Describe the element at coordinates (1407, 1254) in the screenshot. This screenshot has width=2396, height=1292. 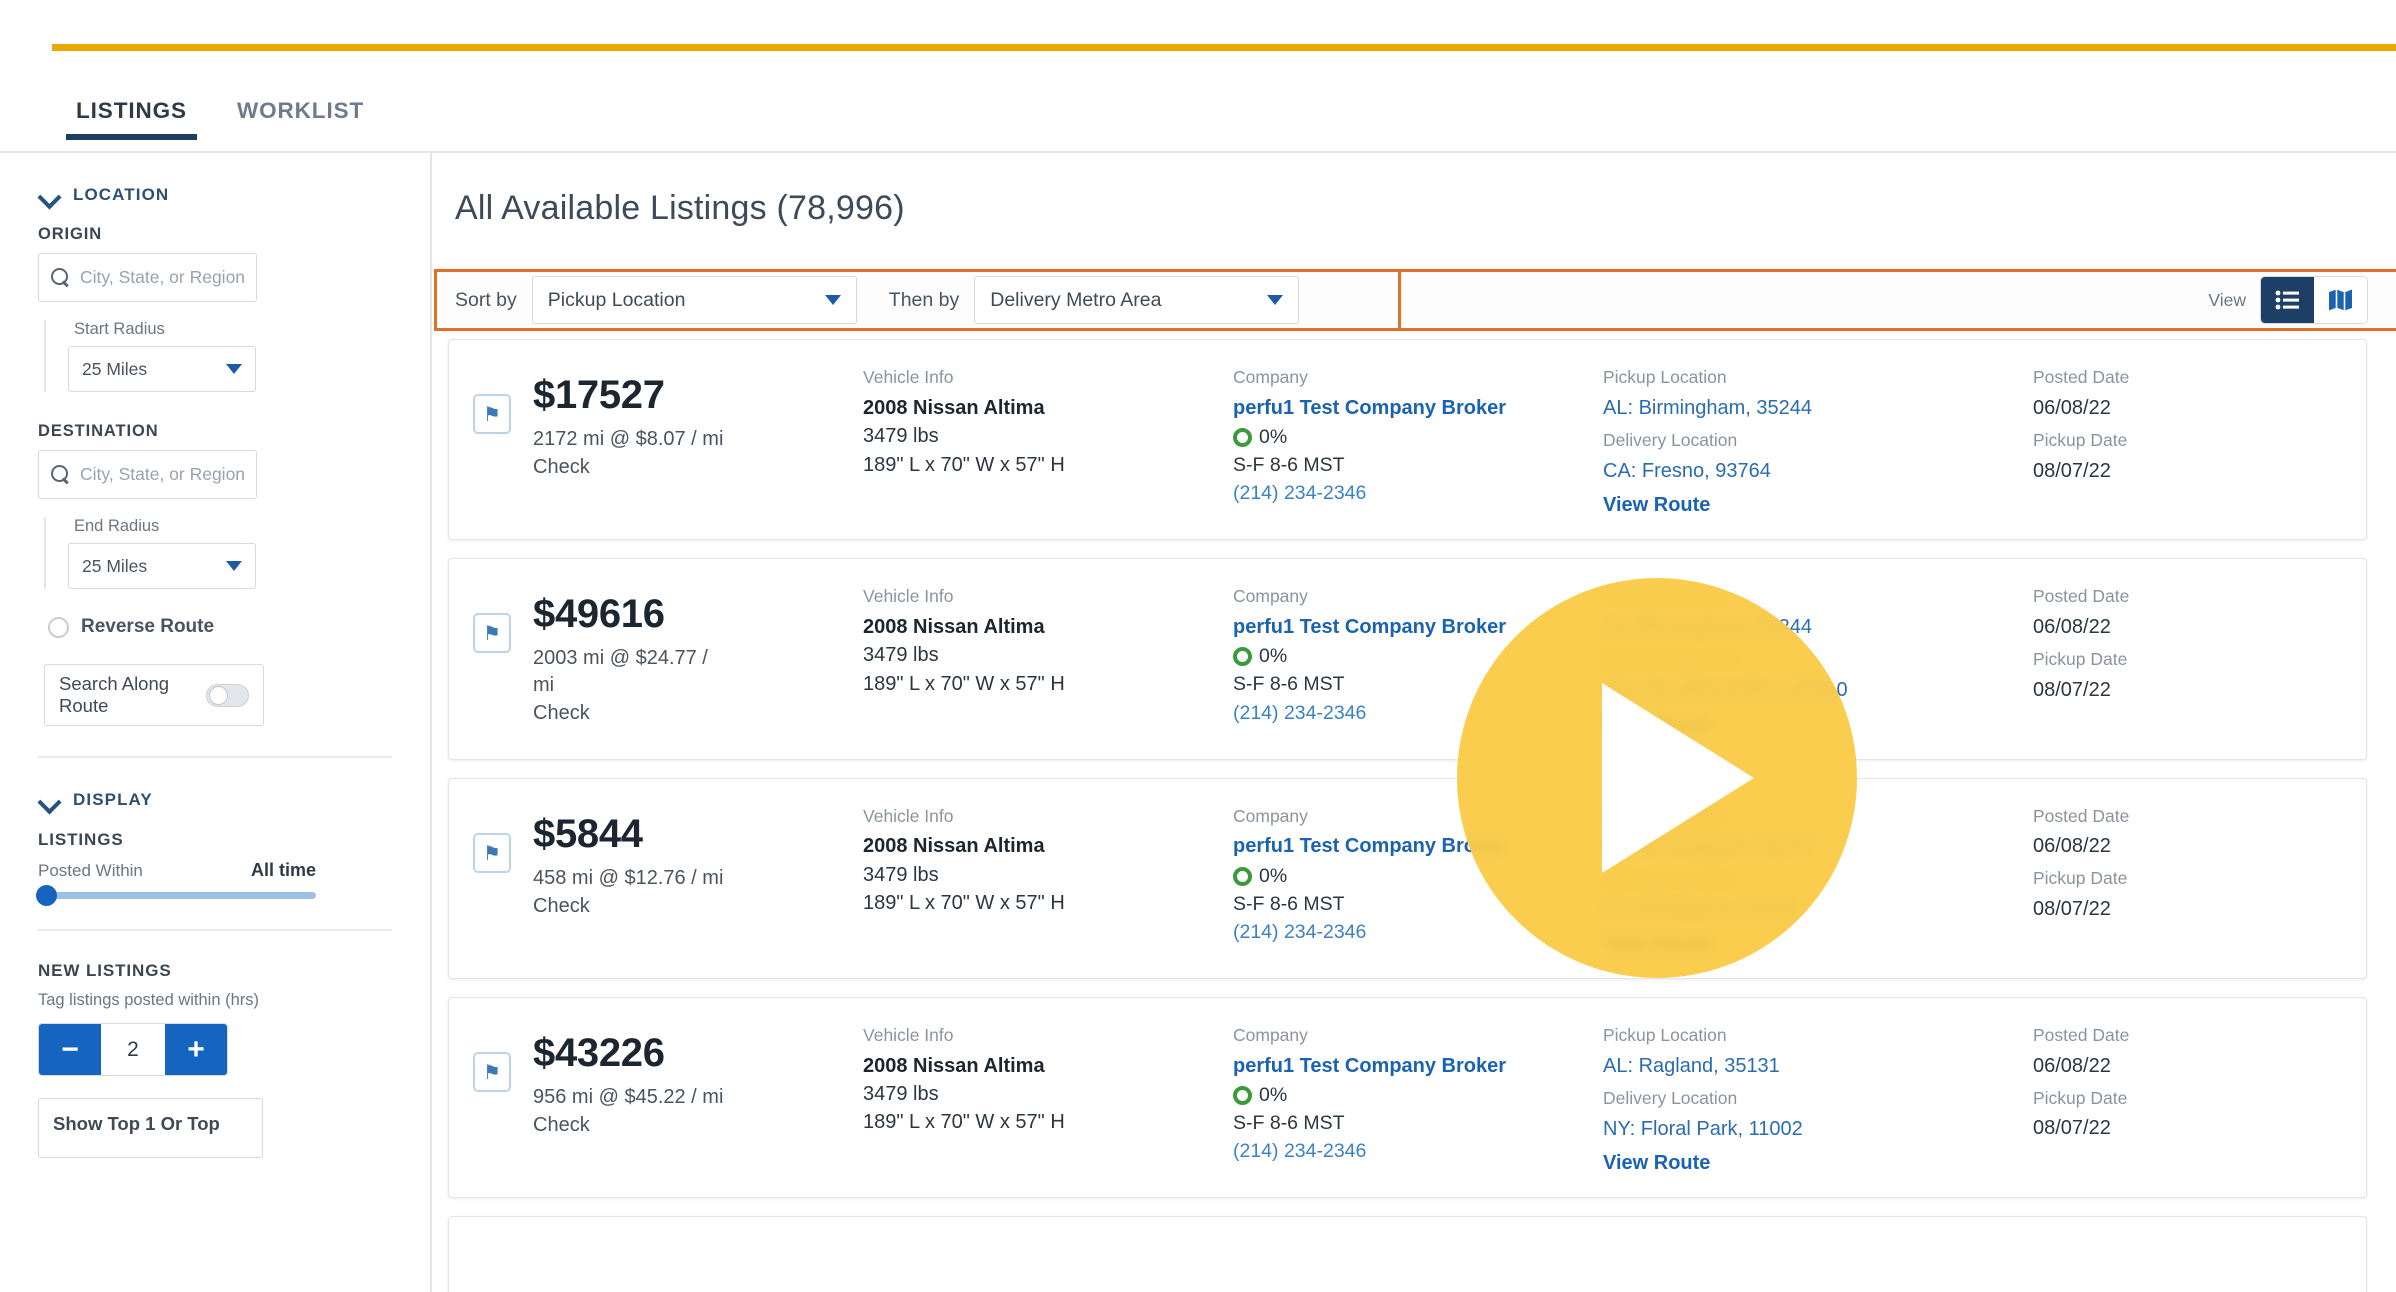
I see `listing-card` at that location.